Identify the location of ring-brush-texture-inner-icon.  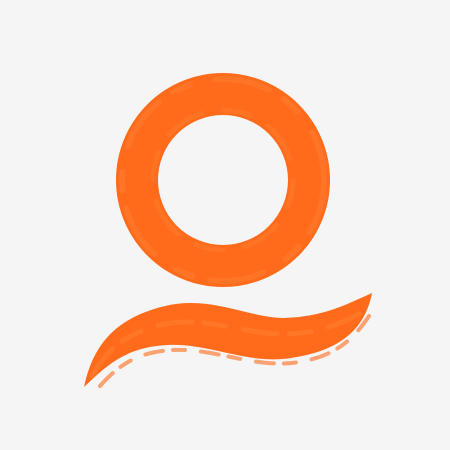
(223, 180).